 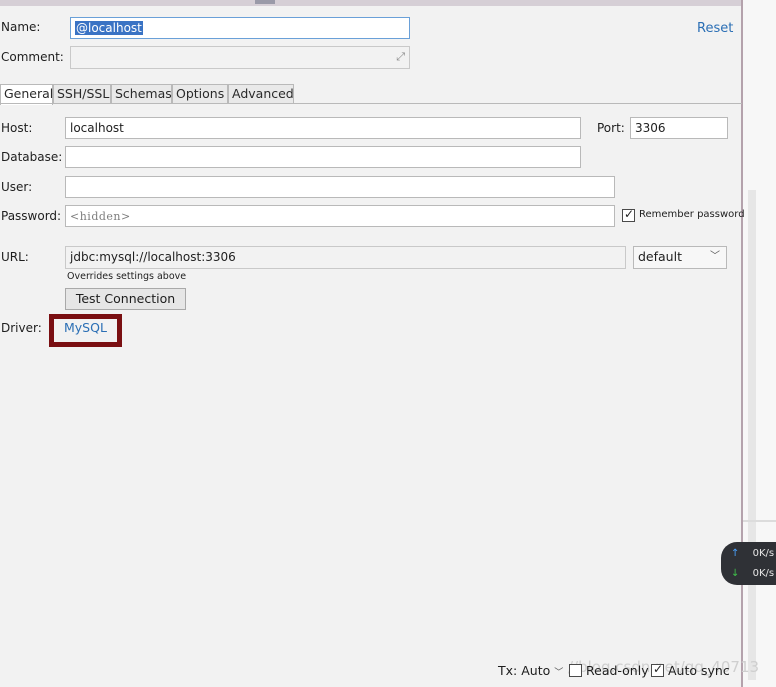 I want to click on upload-arrow-icon: ↑, so click(x=735, y=553).